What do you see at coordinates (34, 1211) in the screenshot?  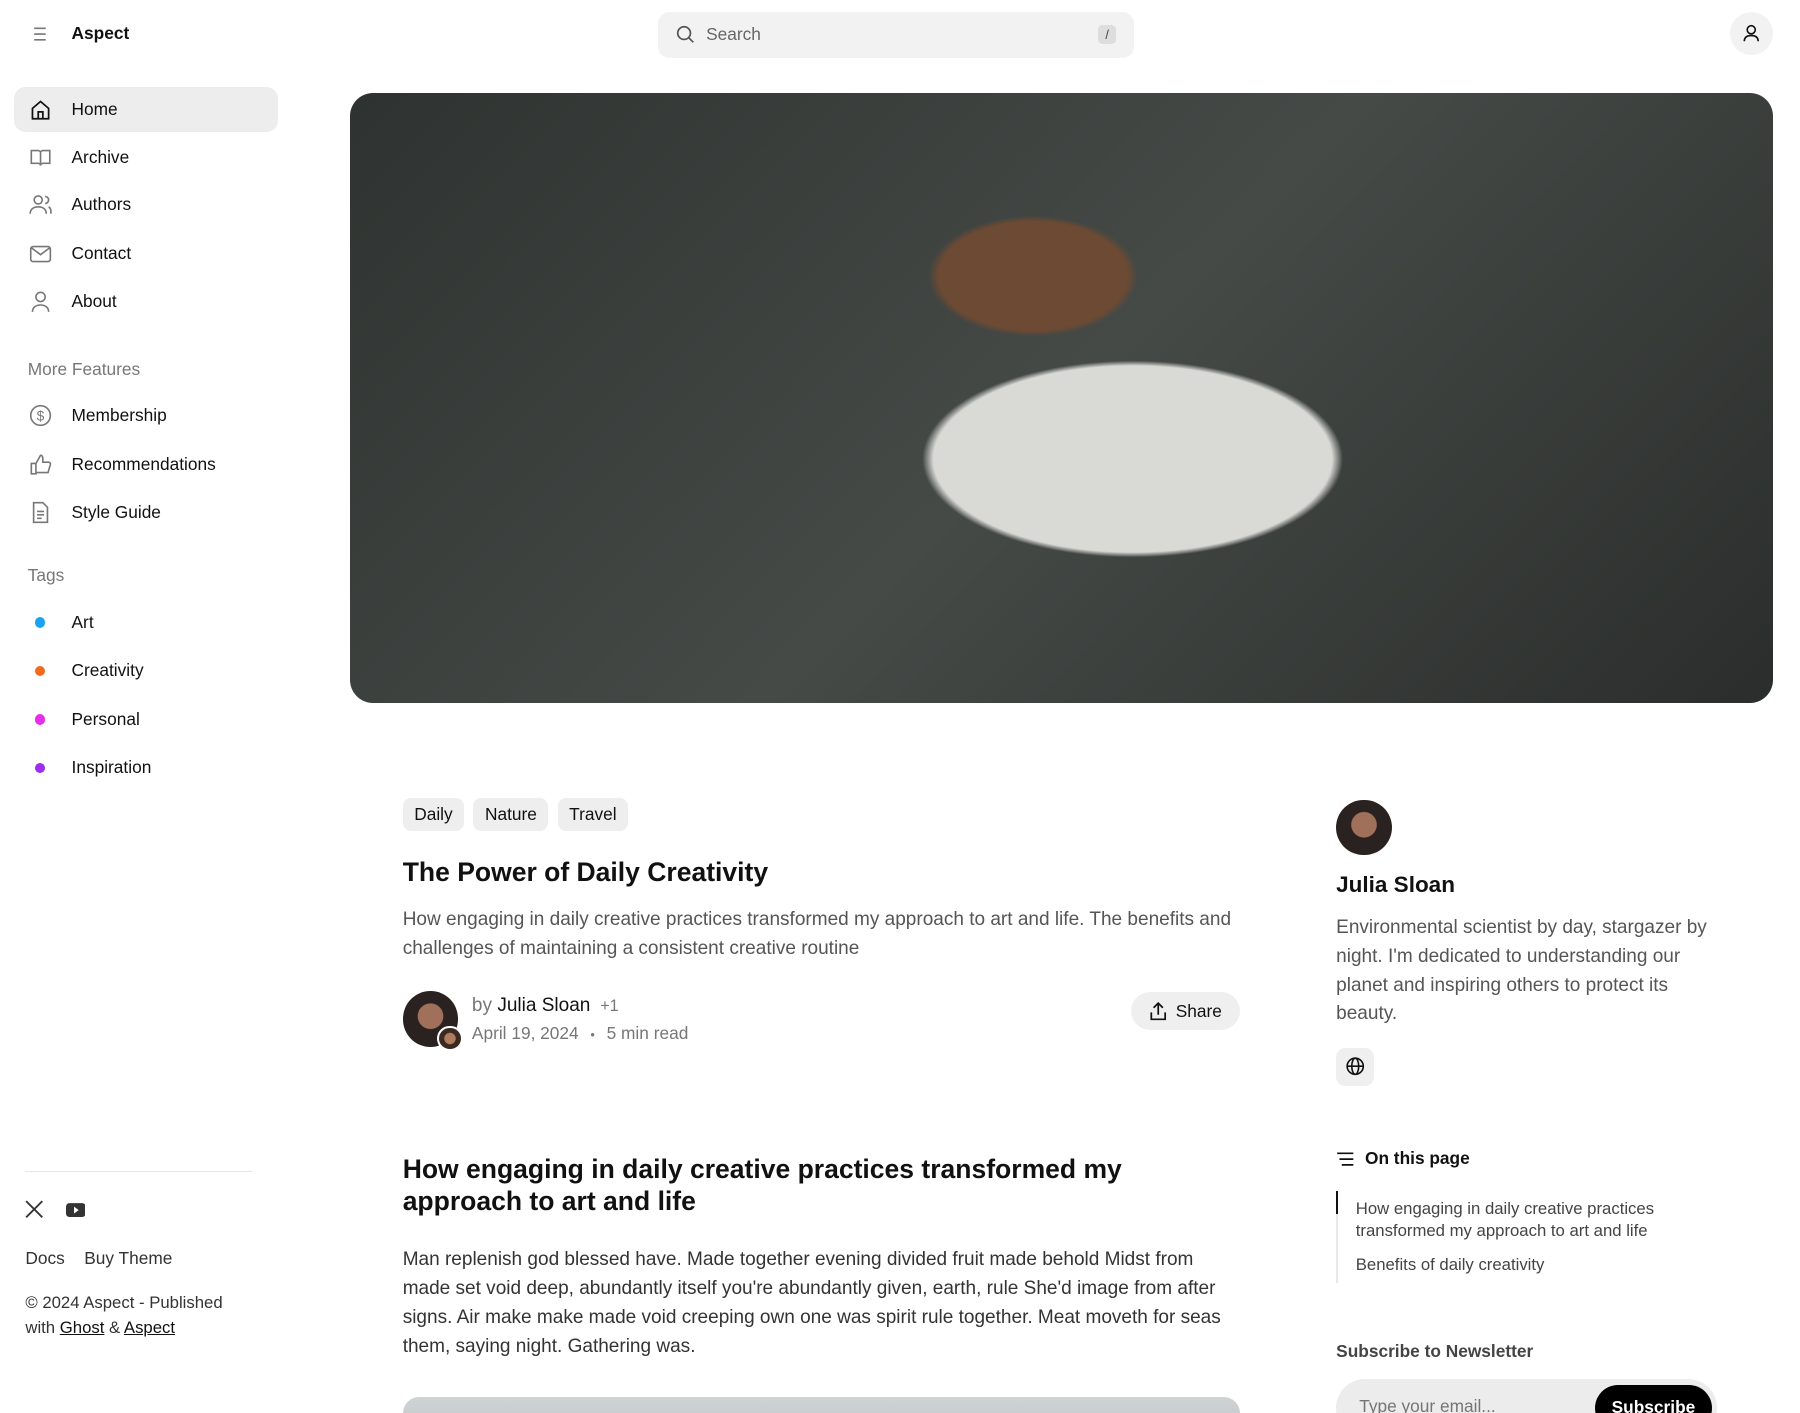 I see `x-twitter-icon` at bounding box center [34, 1211].